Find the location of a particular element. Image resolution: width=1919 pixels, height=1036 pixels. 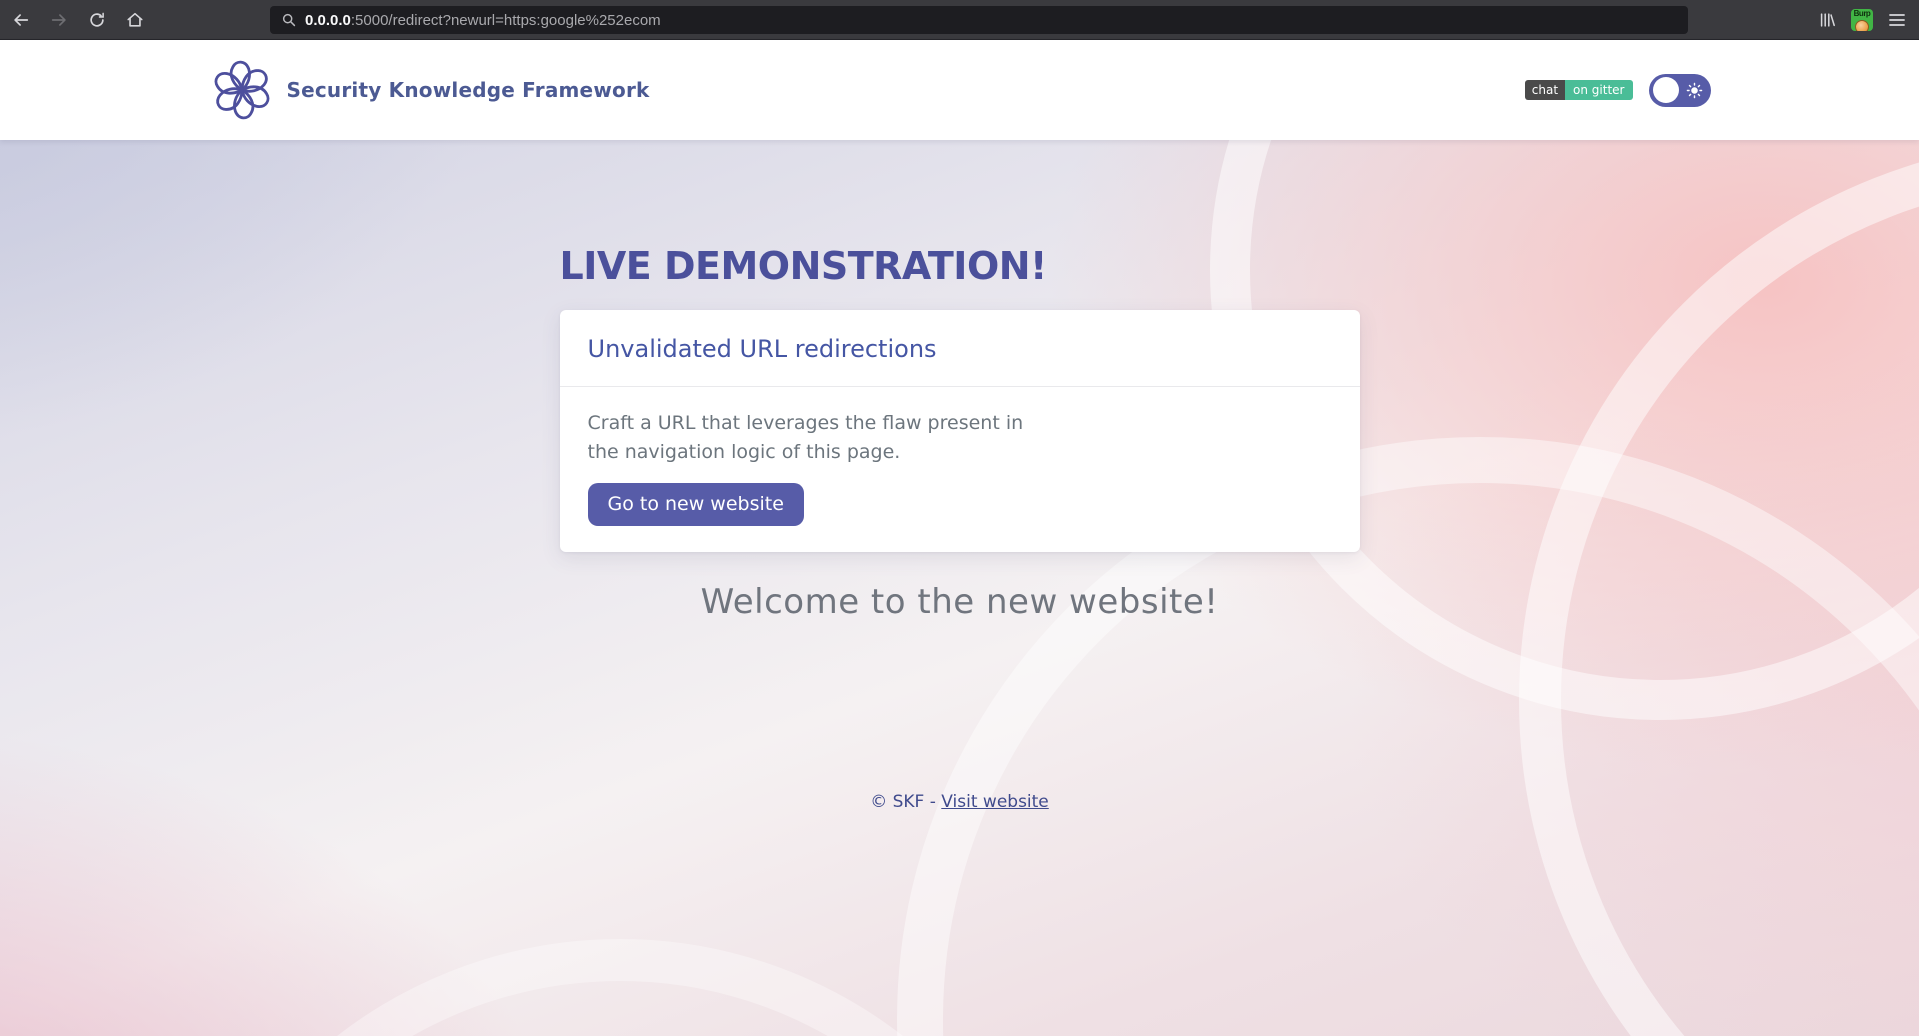

brand-logo-link: Security Knowledge Framework is located at coordinates (429, 90).